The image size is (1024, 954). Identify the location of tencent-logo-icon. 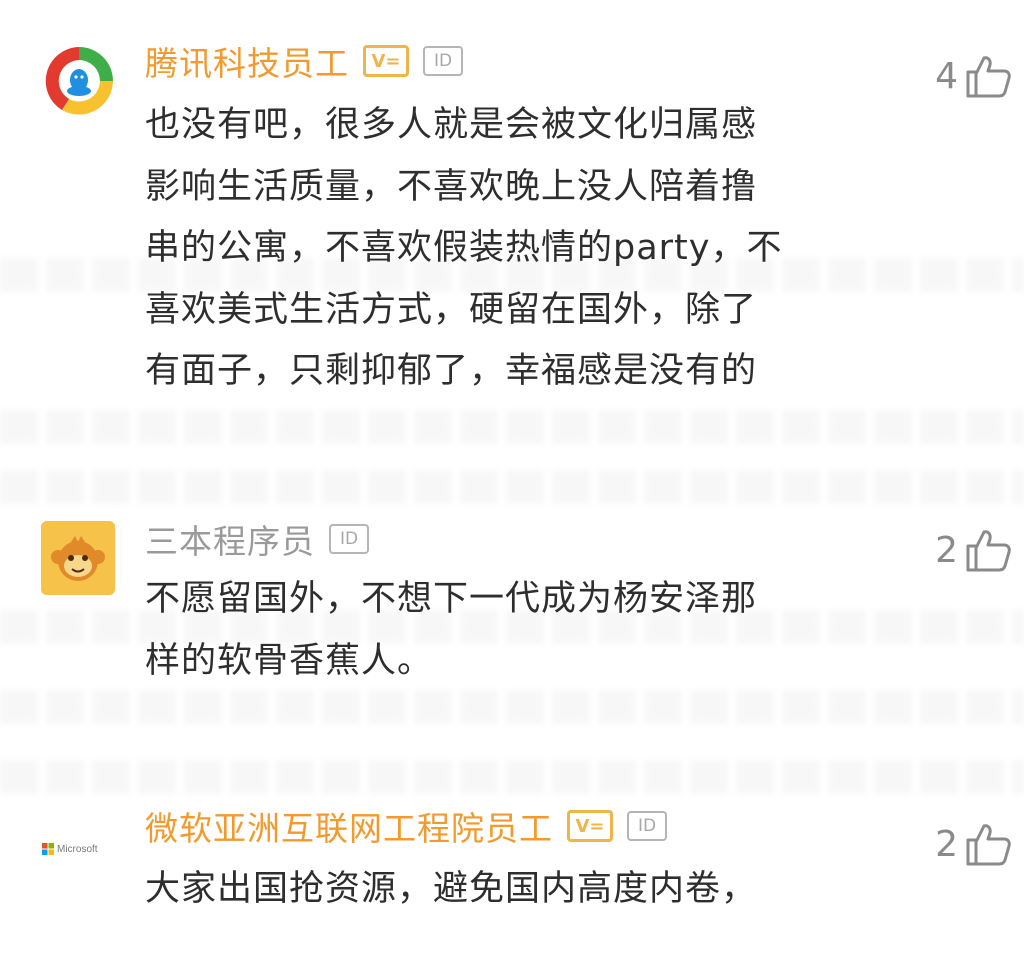
(79, 81).